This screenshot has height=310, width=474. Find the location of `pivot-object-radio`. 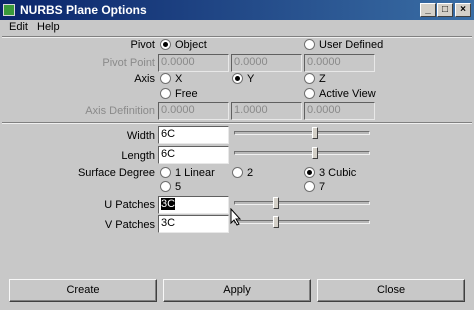

pivot-object-radio is located at coordinates (165, 44).